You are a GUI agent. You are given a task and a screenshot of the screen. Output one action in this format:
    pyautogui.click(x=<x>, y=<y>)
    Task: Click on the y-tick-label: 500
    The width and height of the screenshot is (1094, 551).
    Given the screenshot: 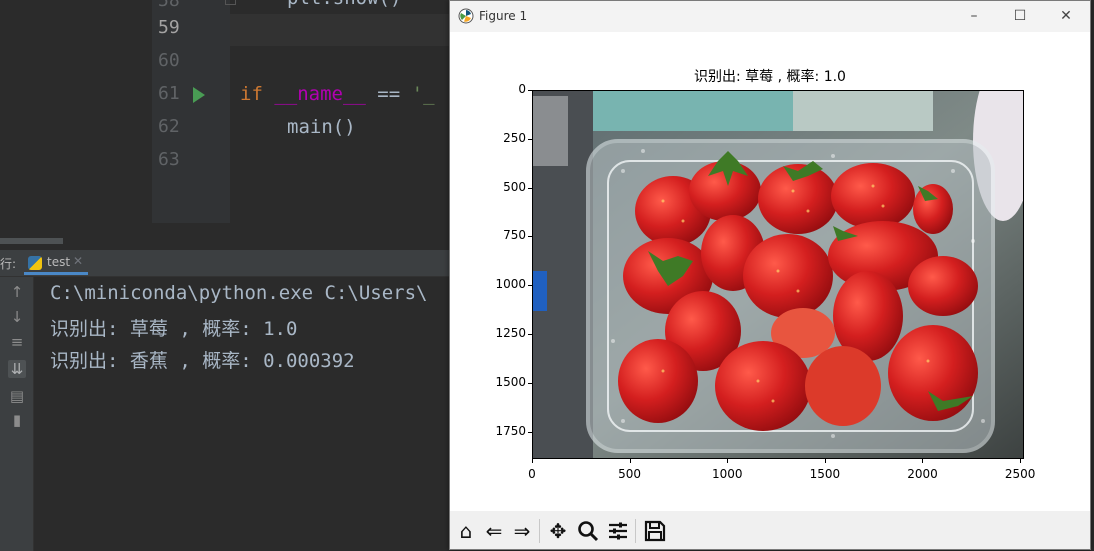 What is the action you would take?
    pyautogui.click(x=514, y=186)
    